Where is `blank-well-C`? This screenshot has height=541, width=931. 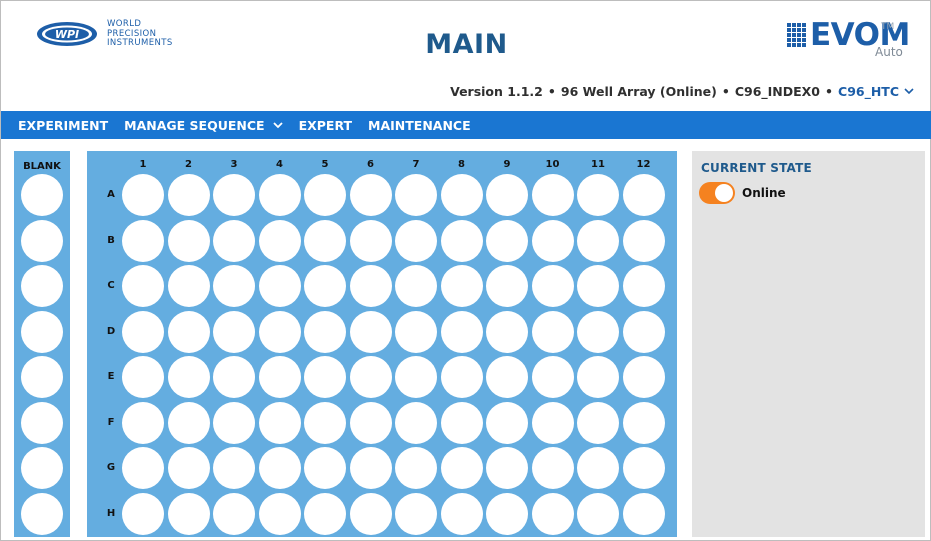 blank-well-C is located at coordinates (42, 286).